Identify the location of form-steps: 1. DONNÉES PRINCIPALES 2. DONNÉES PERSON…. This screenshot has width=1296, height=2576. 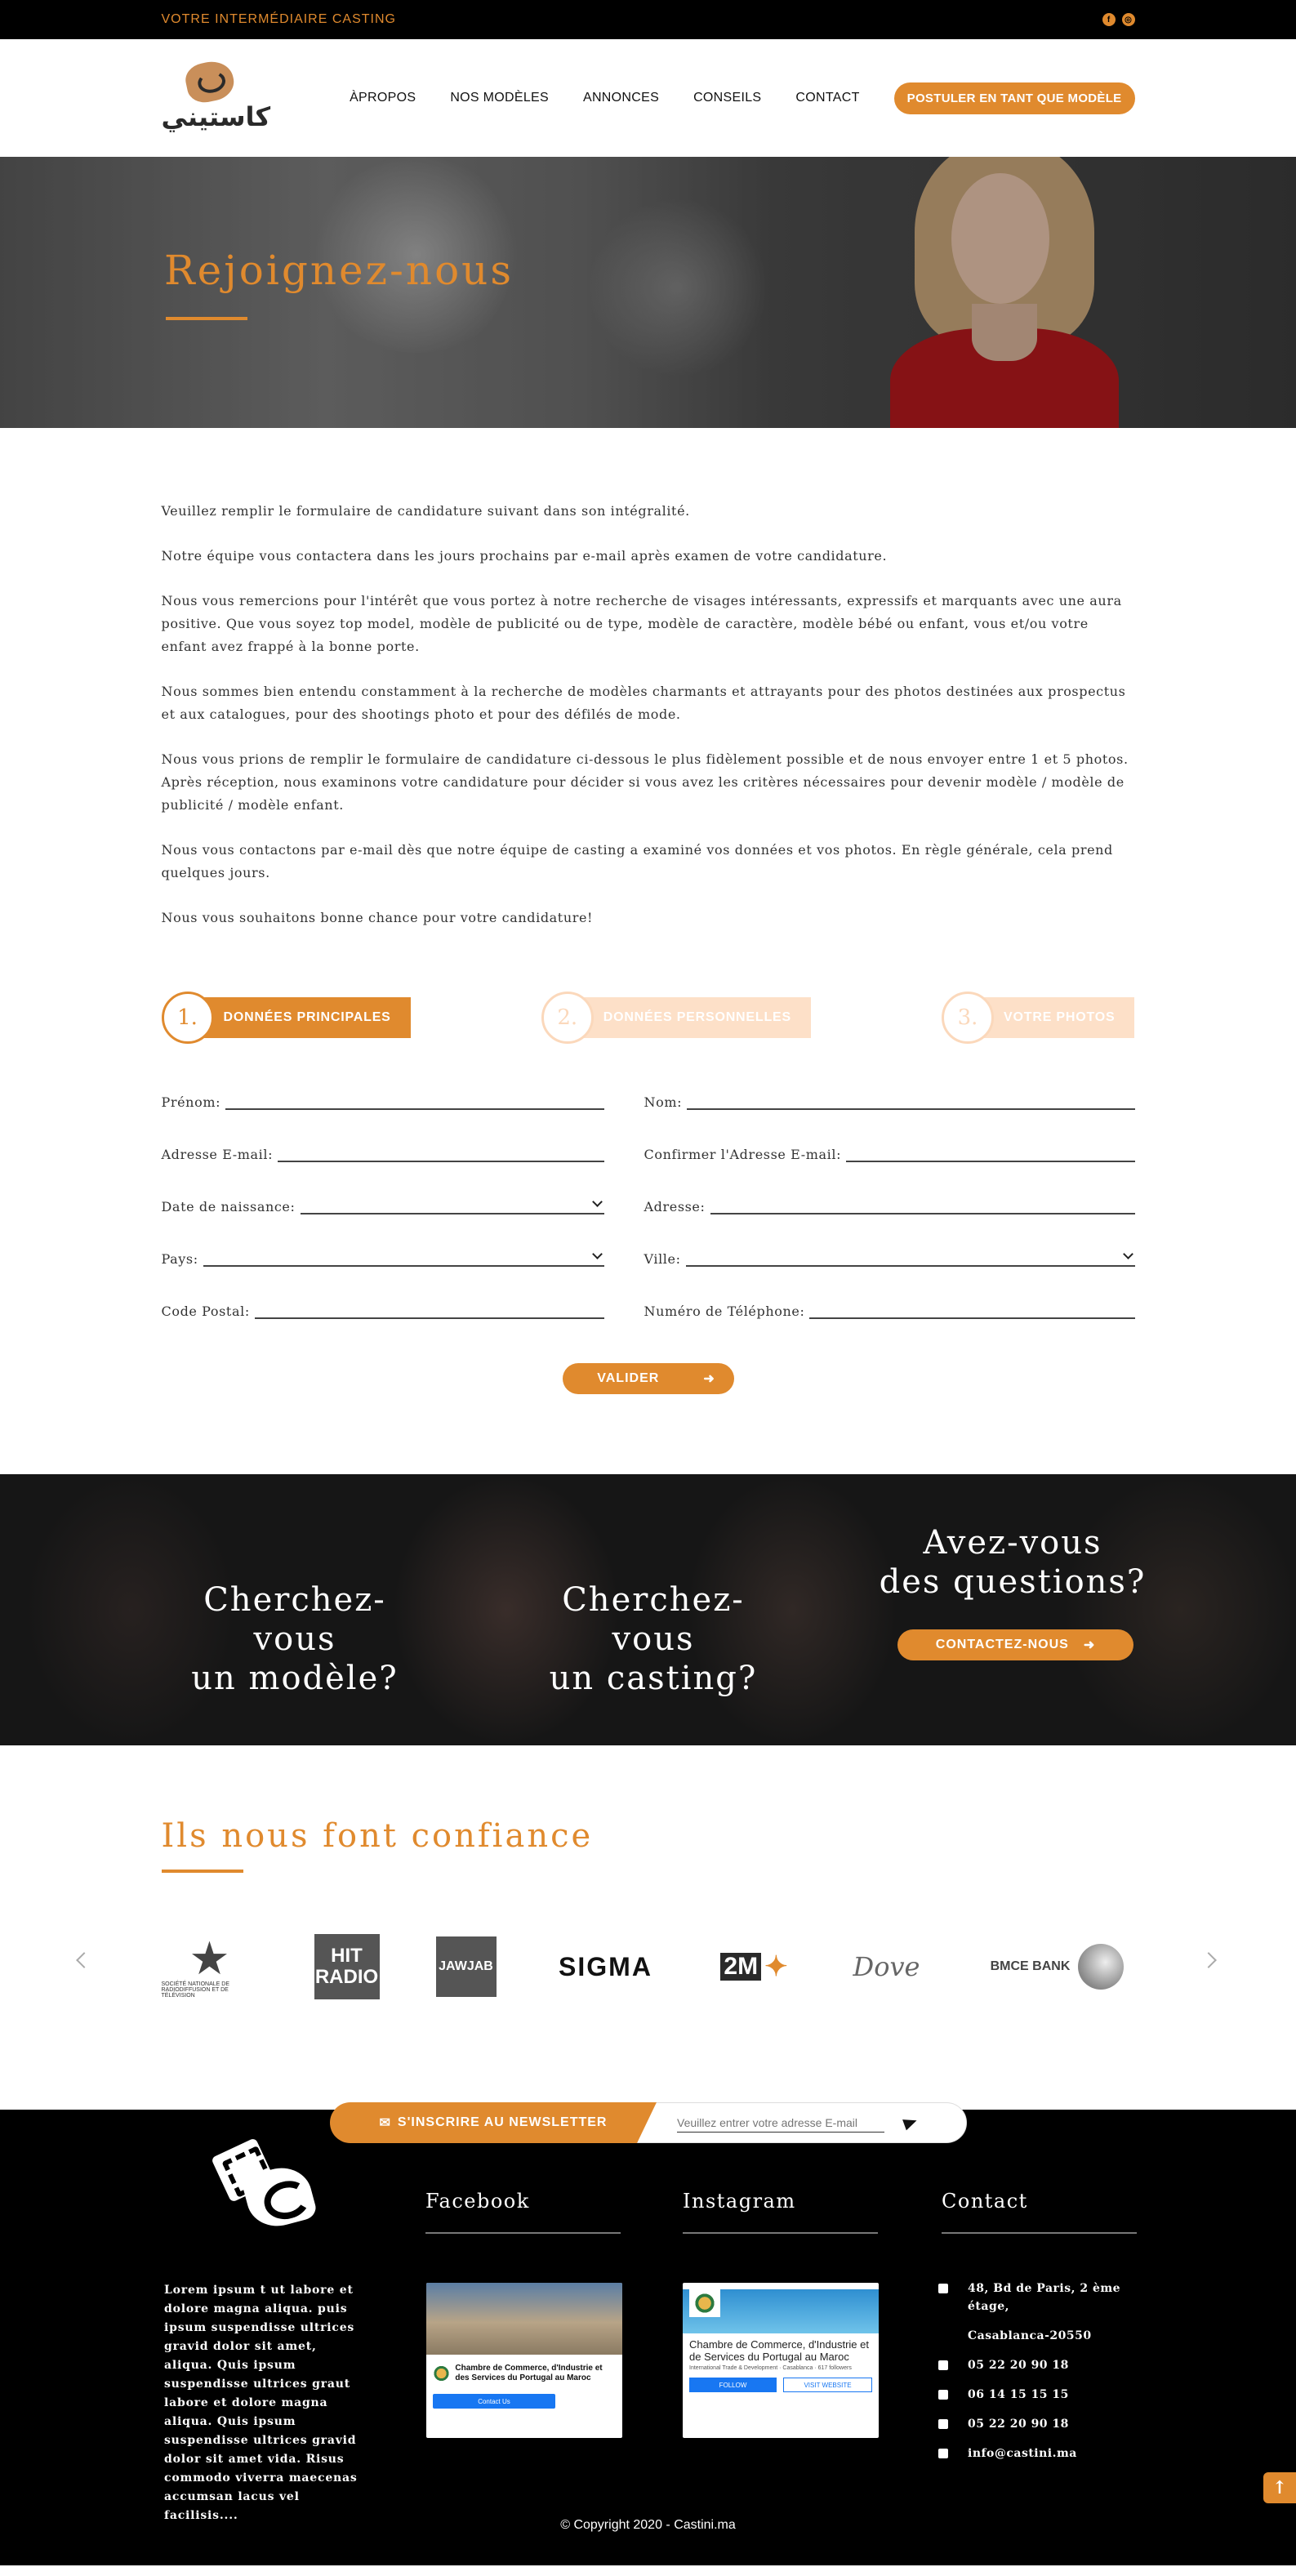
(648, 1018).